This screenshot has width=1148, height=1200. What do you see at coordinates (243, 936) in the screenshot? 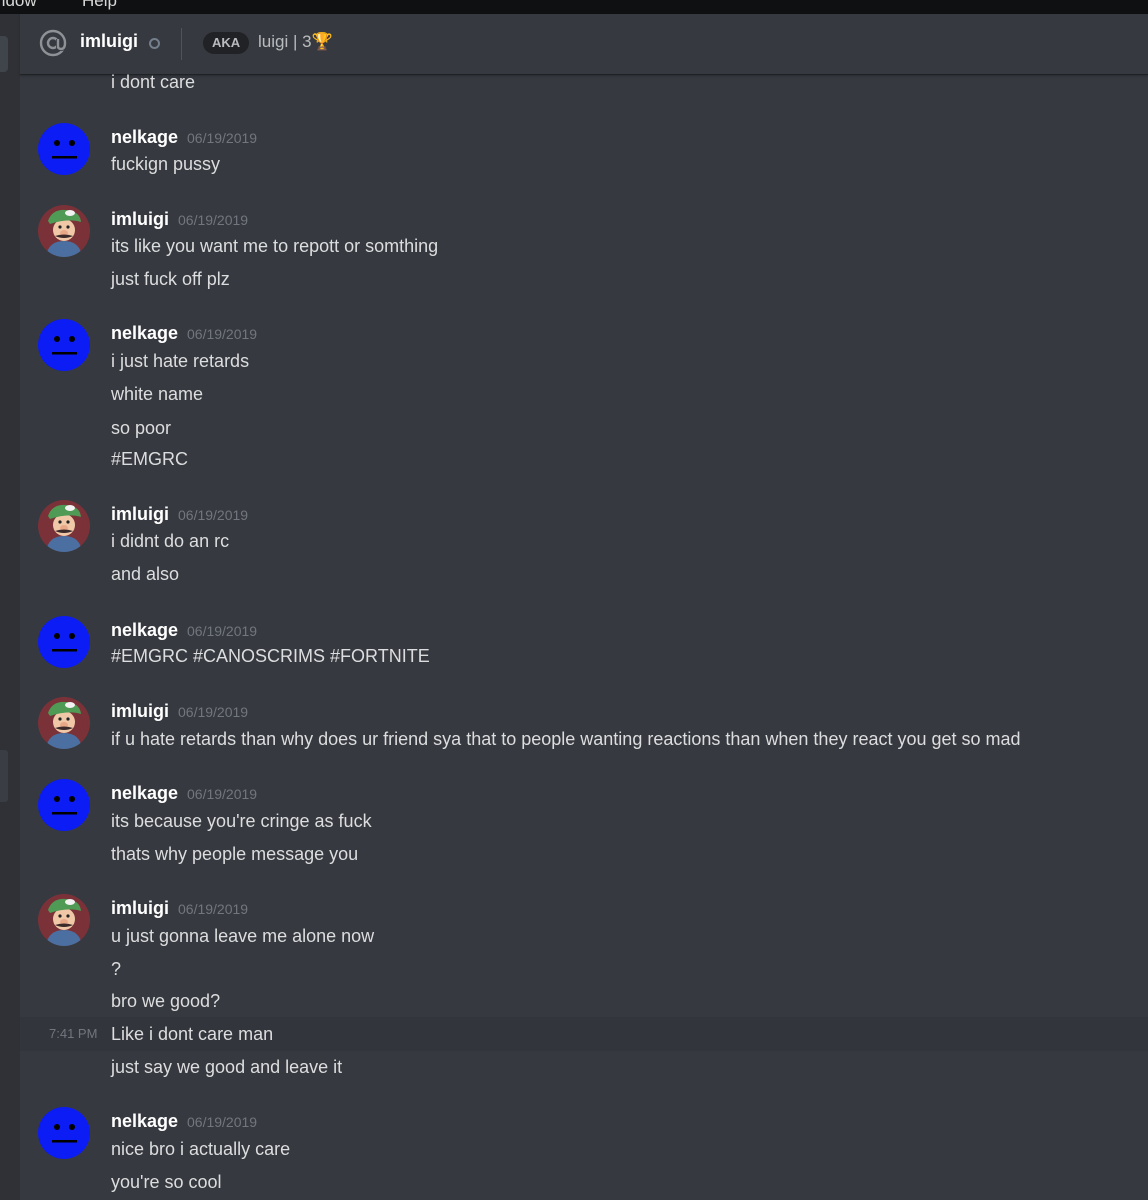
I see `message-text: u just gonna leave me alone now` at bounding box center [243, 936].